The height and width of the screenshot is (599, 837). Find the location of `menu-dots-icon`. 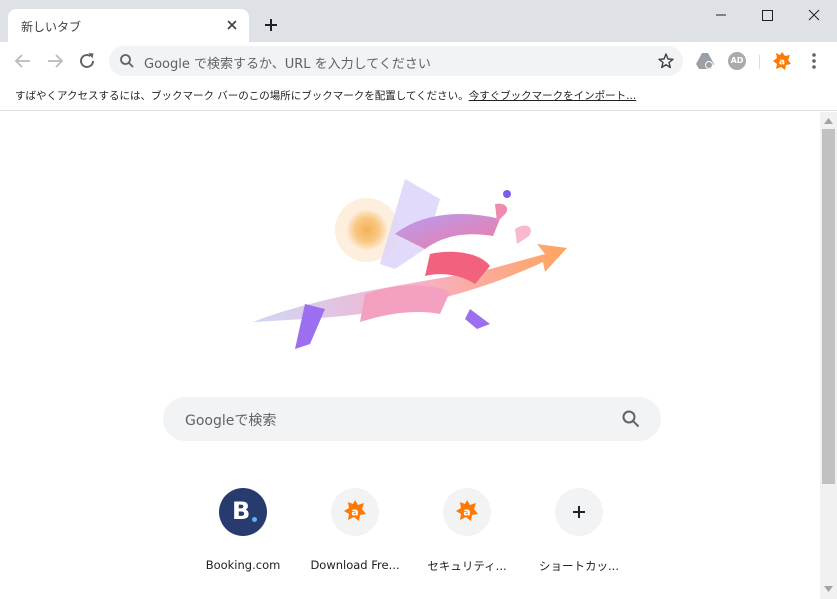

menu-dots-icon is located at coordinates (814, 61).